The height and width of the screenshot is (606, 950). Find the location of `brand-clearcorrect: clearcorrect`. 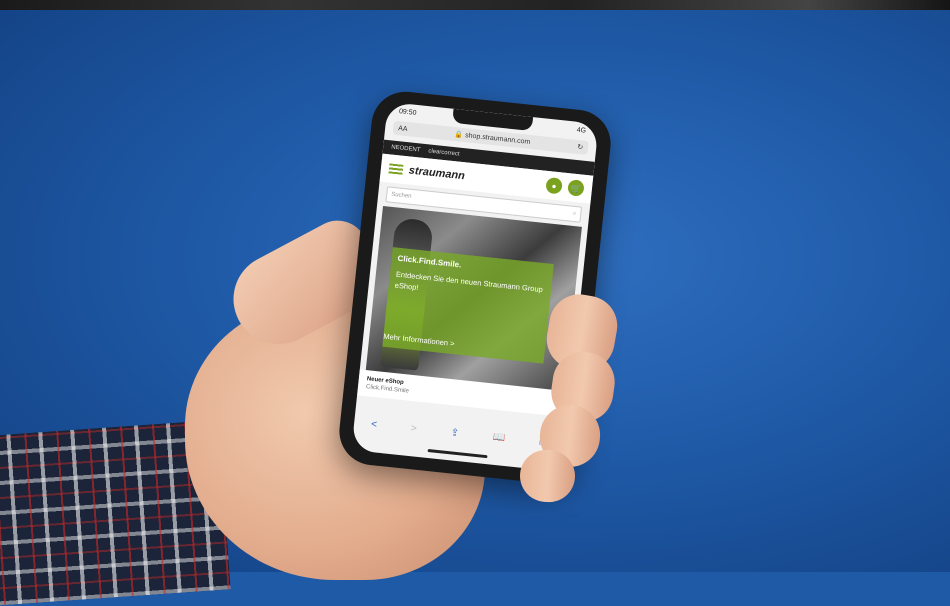

brand-clearcorrect: clearcorrect is located at coordinates (444, 152).